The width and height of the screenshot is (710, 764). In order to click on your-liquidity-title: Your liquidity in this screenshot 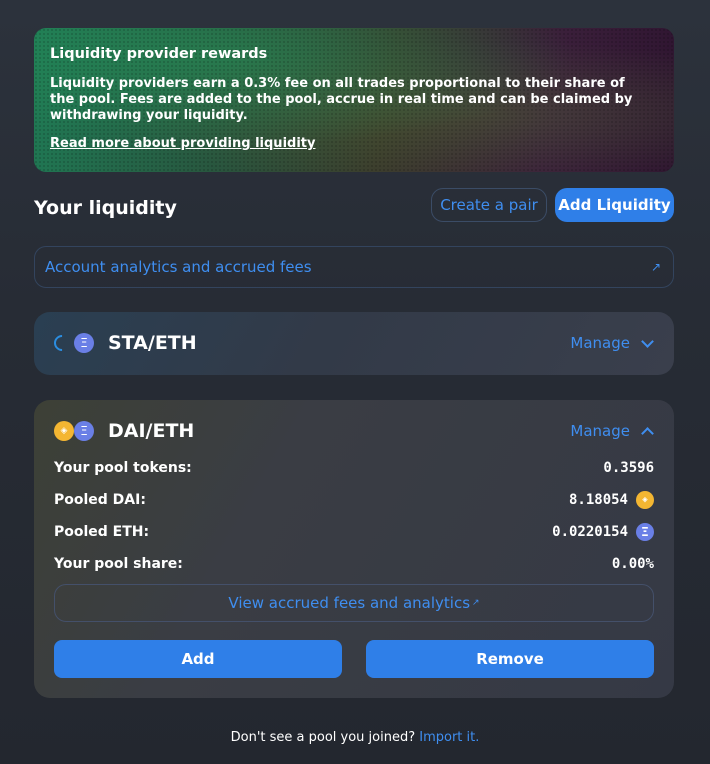, I will do `click(105, 208)`.